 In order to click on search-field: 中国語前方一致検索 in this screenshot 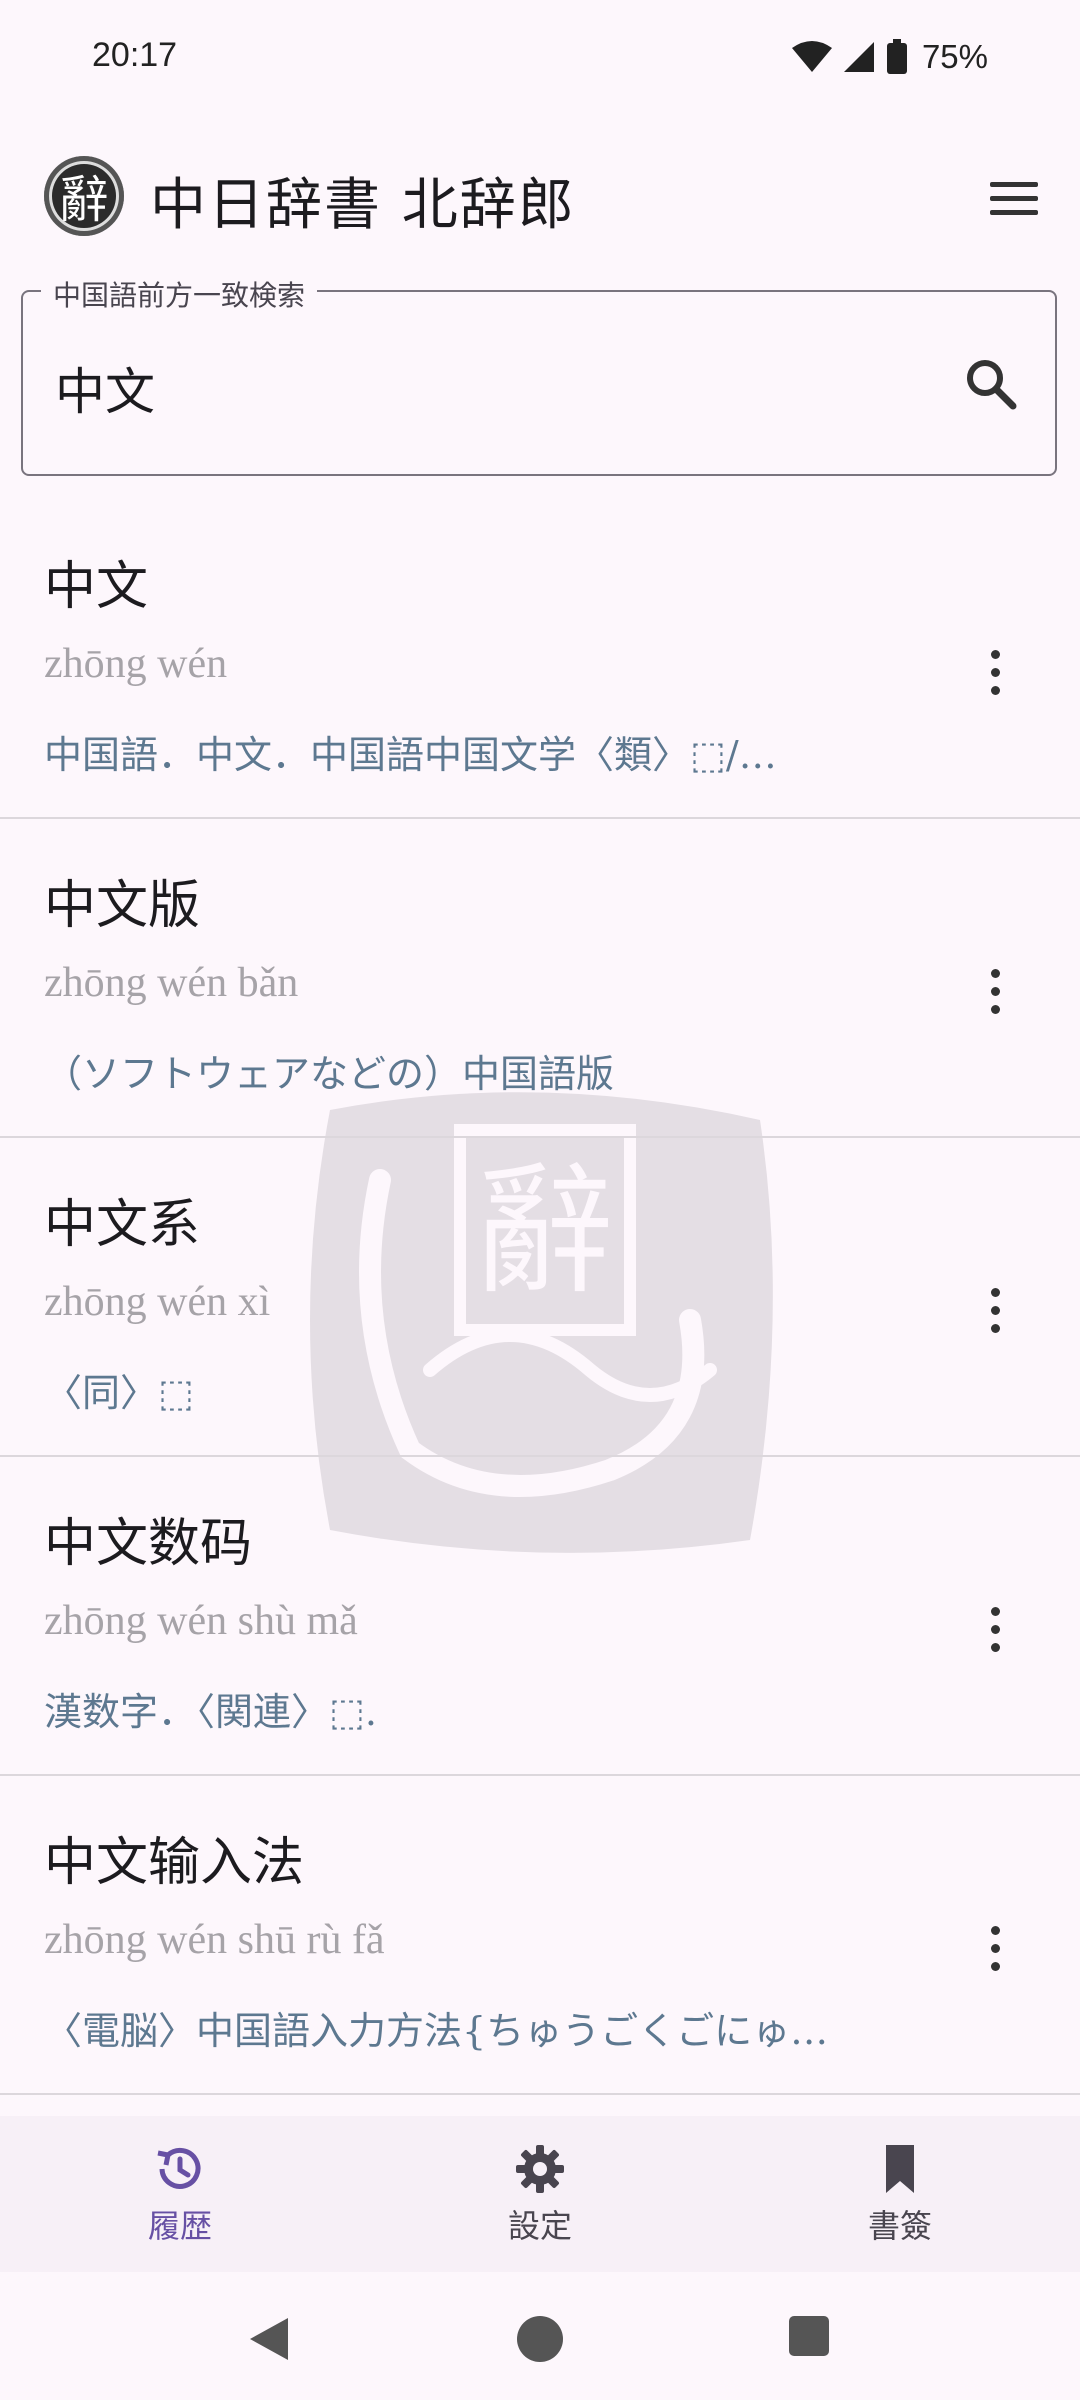, I will do `click(539, 375)`.